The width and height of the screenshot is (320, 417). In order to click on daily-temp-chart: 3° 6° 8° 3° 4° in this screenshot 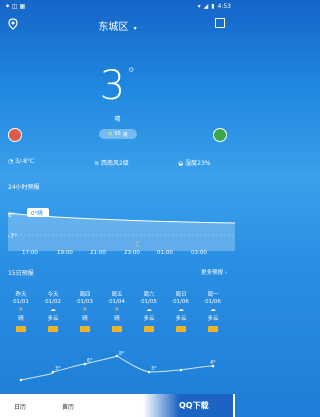, I will do `click(117, 366)`.